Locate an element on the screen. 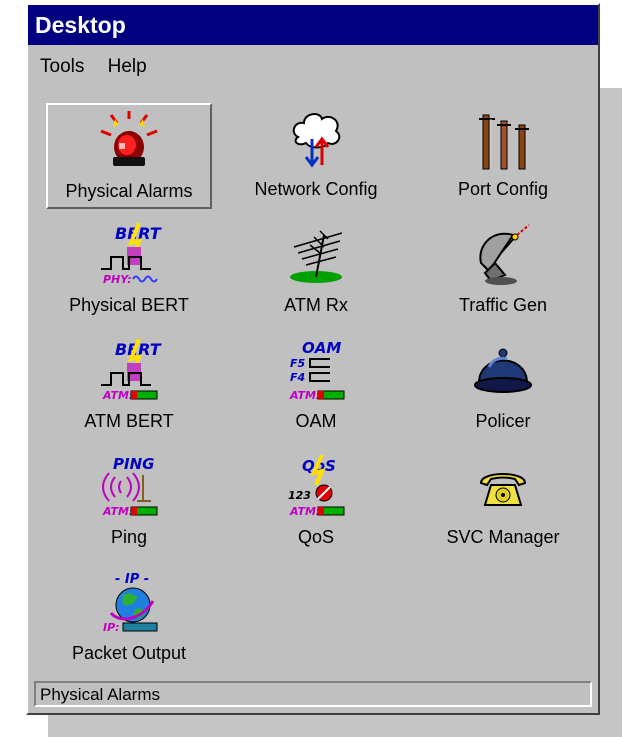  tile-physical-bert: BERT PHY: Physical BERT is located at coordinates (129, 272).